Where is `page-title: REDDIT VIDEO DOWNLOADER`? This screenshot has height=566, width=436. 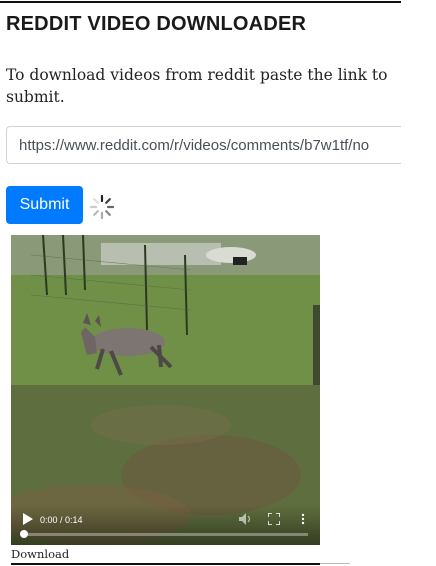
page-title: REDDIT VIDEO DOWNLOADER is located at coordinates (156, 24).